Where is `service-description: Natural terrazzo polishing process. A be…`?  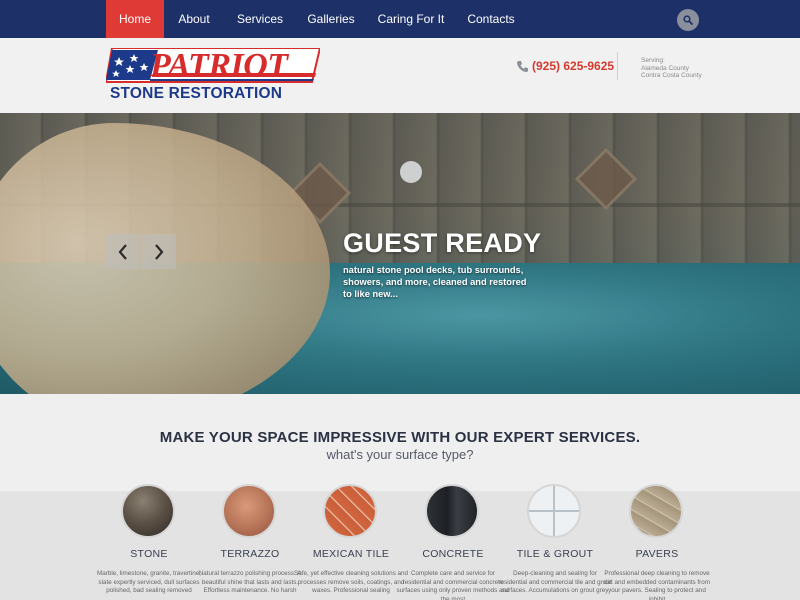
service-description: Natural terrazzo polishing process. A be… is located at coordinates (250, 582).